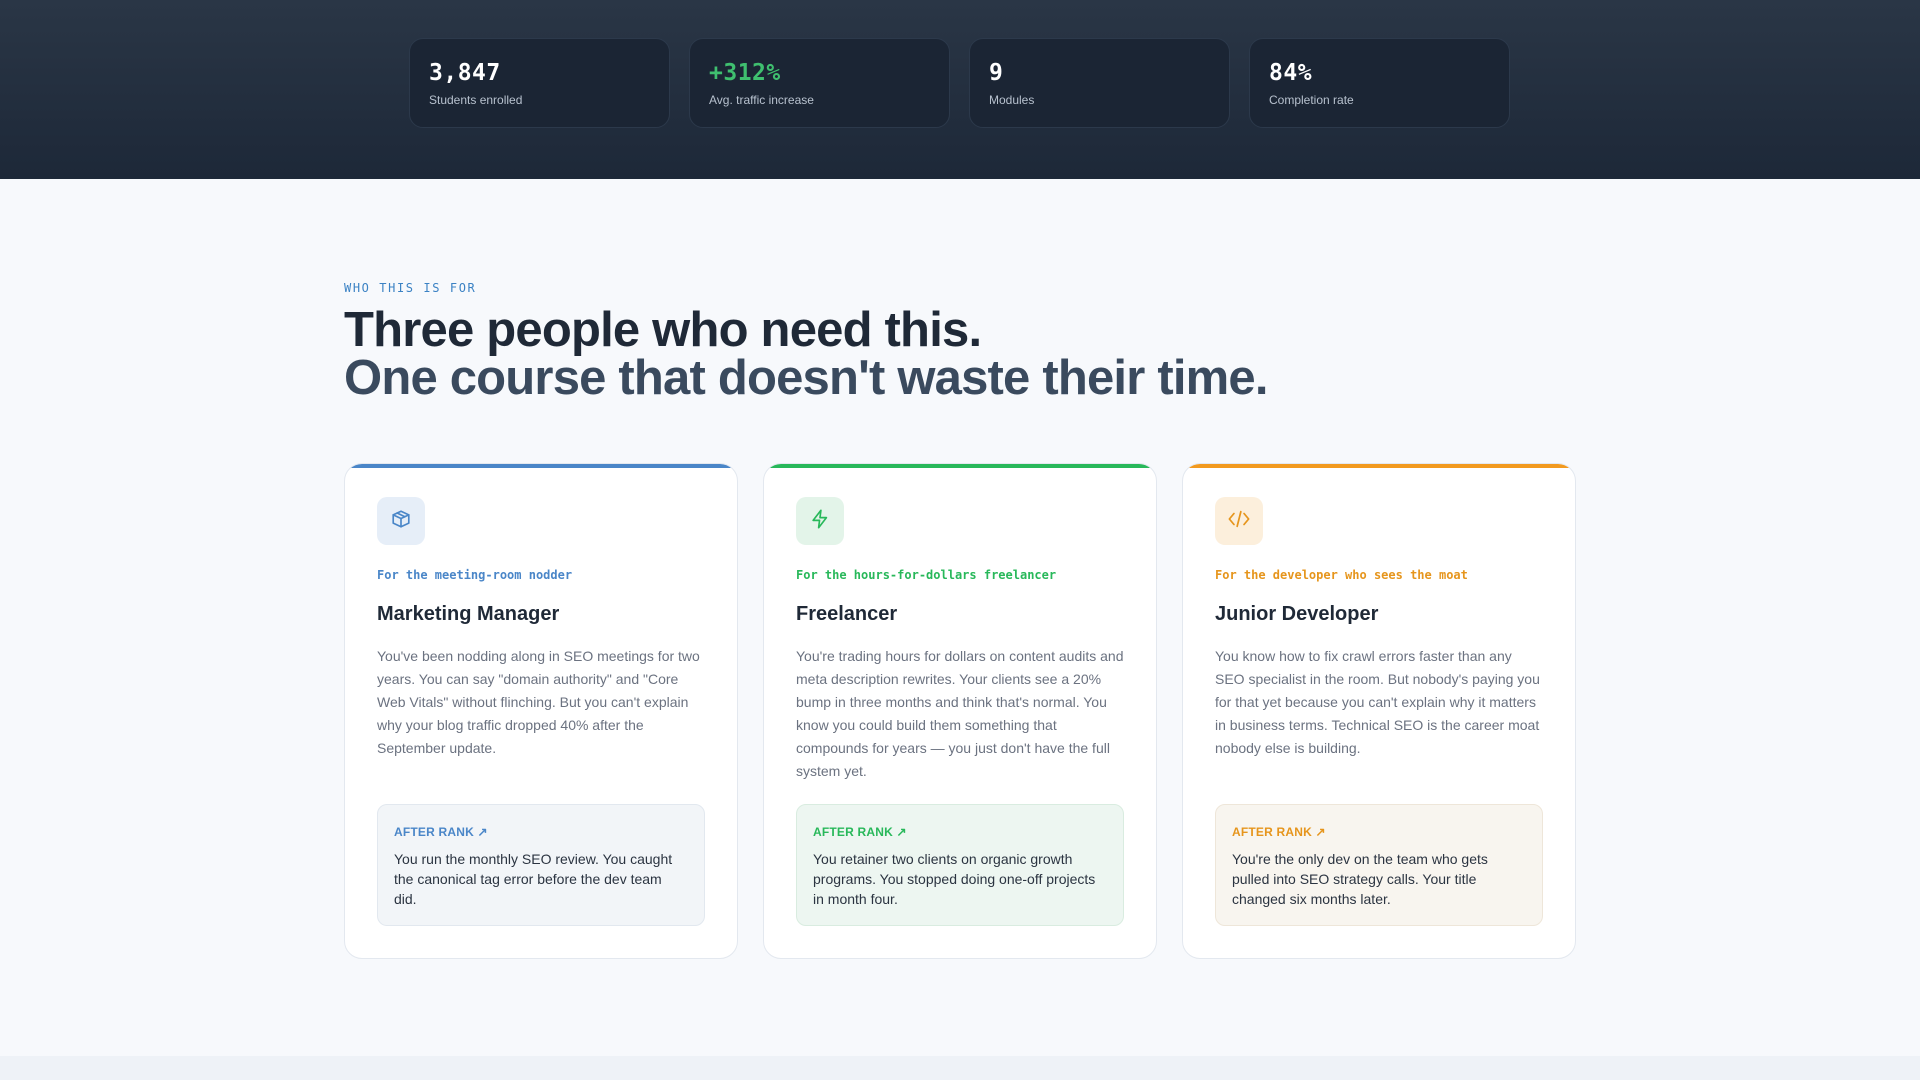  What do you see at coordinates (468, 614) in the screenshot?
I see `card-title: Marketing Manager` at bounding box center [468, 614].